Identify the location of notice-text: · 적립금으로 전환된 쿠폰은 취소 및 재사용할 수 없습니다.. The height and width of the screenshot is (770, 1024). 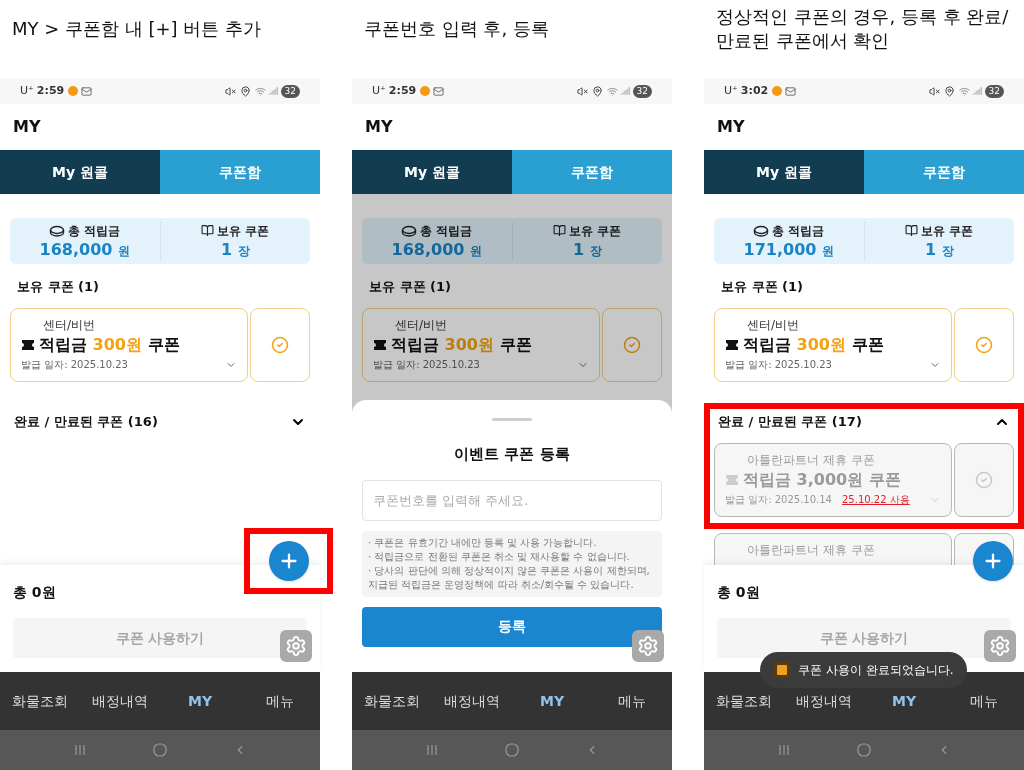
(499, 556).